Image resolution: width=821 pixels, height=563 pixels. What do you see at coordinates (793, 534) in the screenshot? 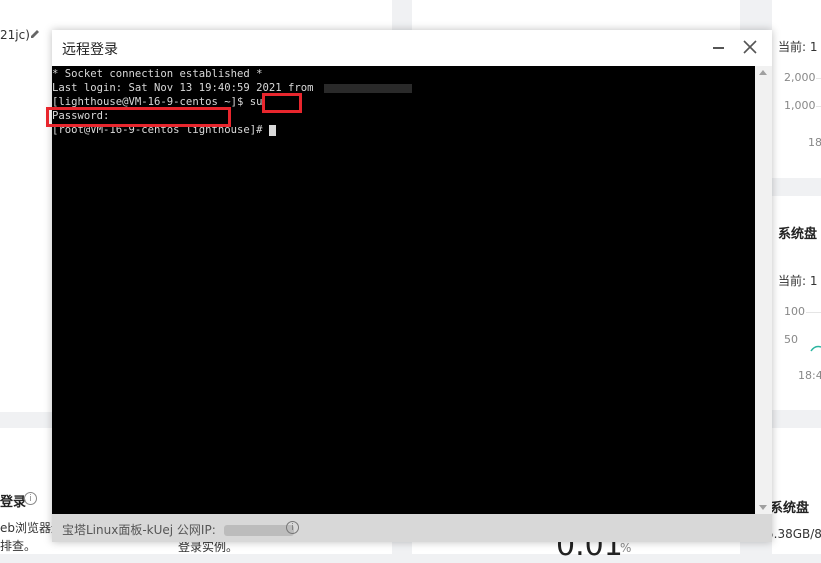
I see `disk-usage-value: 5.38GB/8` at bounding box center [793, 534].